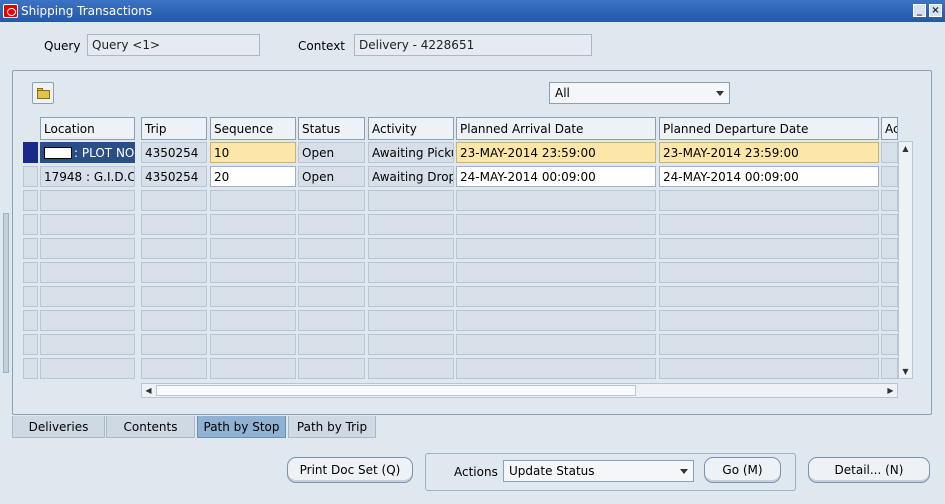  Describe the element at coordinates (556, 152) in the screenshot. I see `cell-planned-arrival: 23-MAY-2014 23:59:00` at that location.